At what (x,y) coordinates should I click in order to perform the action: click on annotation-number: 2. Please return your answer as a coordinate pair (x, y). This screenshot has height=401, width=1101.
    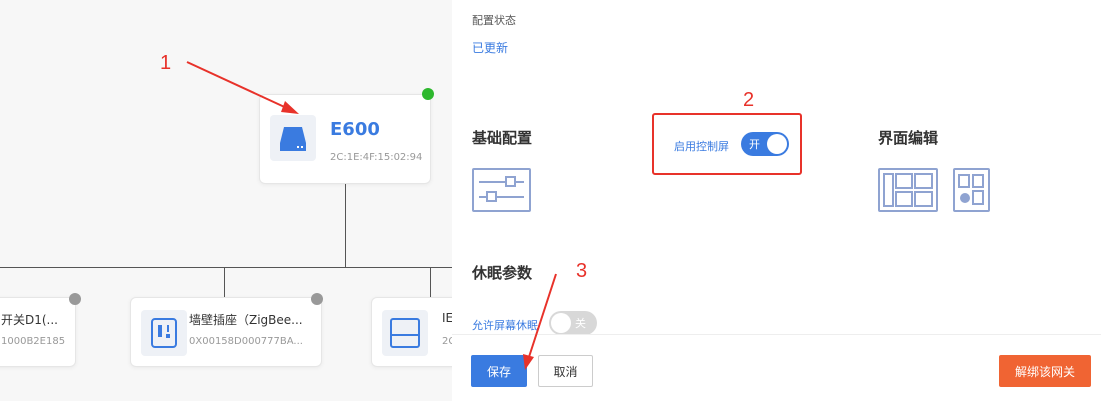
    Looking at the image, I should click on (749, 100).